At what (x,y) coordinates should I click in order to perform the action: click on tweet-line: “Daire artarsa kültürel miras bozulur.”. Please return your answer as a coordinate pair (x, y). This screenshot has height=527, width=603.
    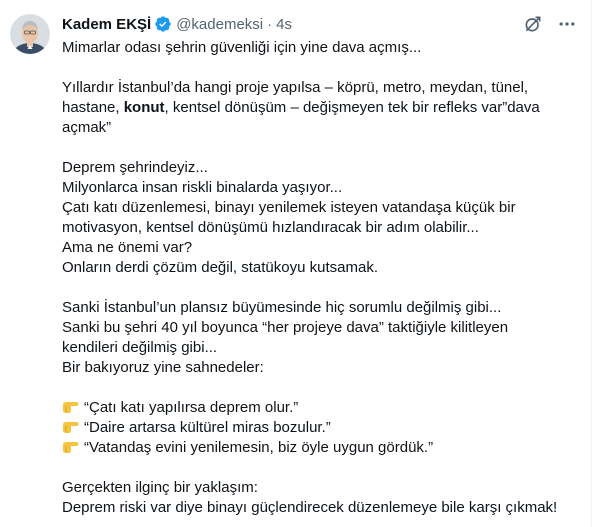
    Looking at the image, I should click on (325, 428).